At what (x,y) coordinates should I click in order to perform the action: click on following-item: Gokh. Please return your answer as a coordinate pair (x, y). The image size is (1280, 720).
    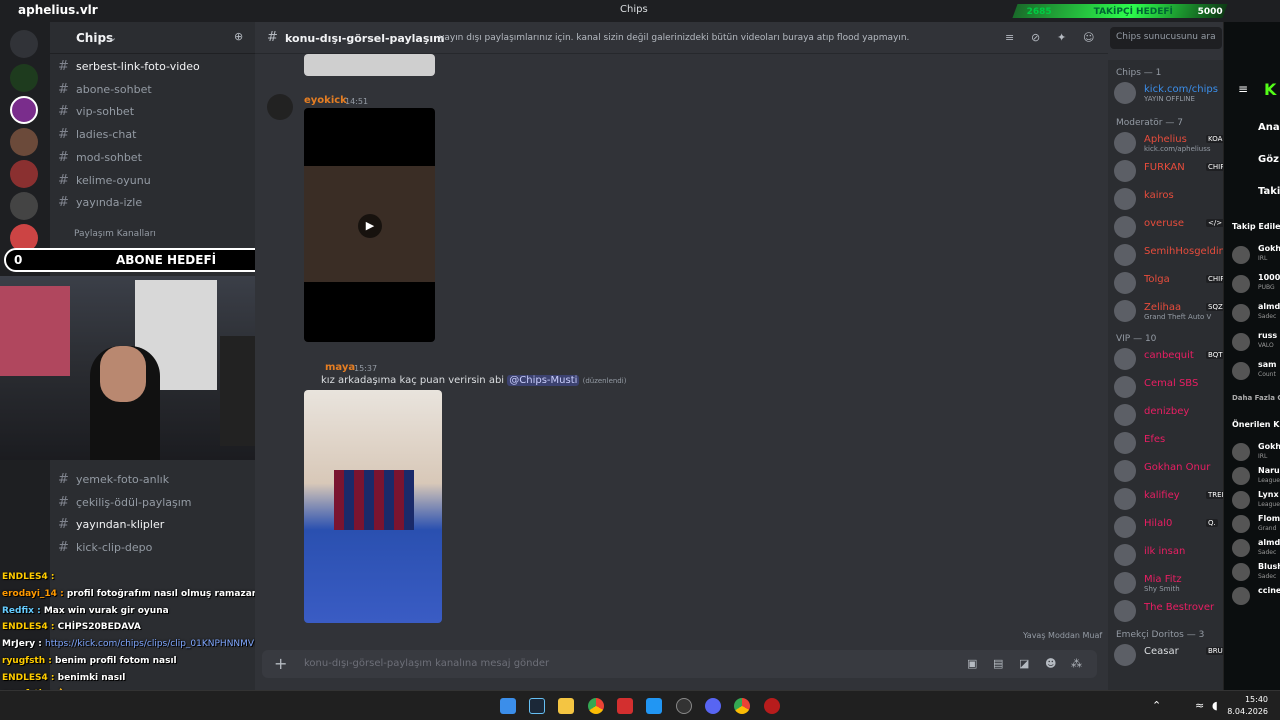
    Looking at the image, I should click on (1269, 248).